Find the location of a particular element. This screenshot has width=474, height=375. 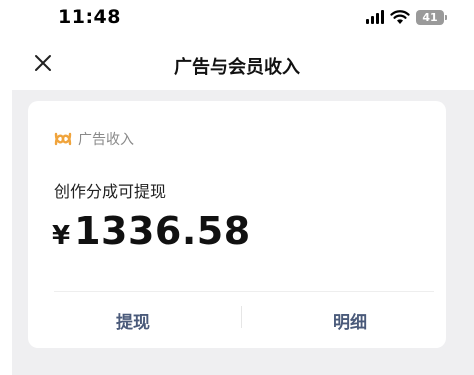

withdrawable-label: 创作分成可提现 is located at coordinates (110, 191).